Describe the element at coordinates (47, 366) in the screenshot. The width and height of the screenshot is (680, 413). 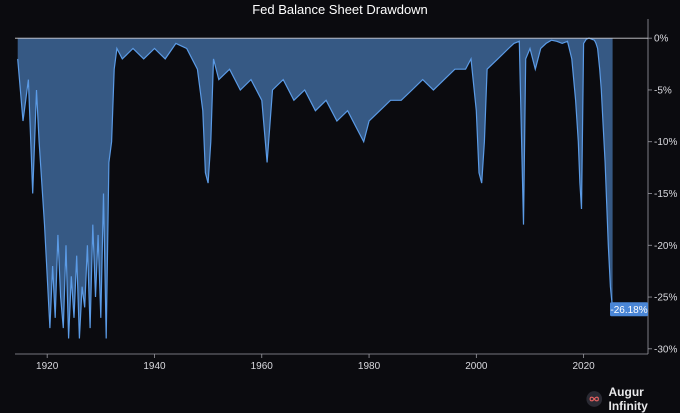
I see `x-tick-label: 1920` at that location.